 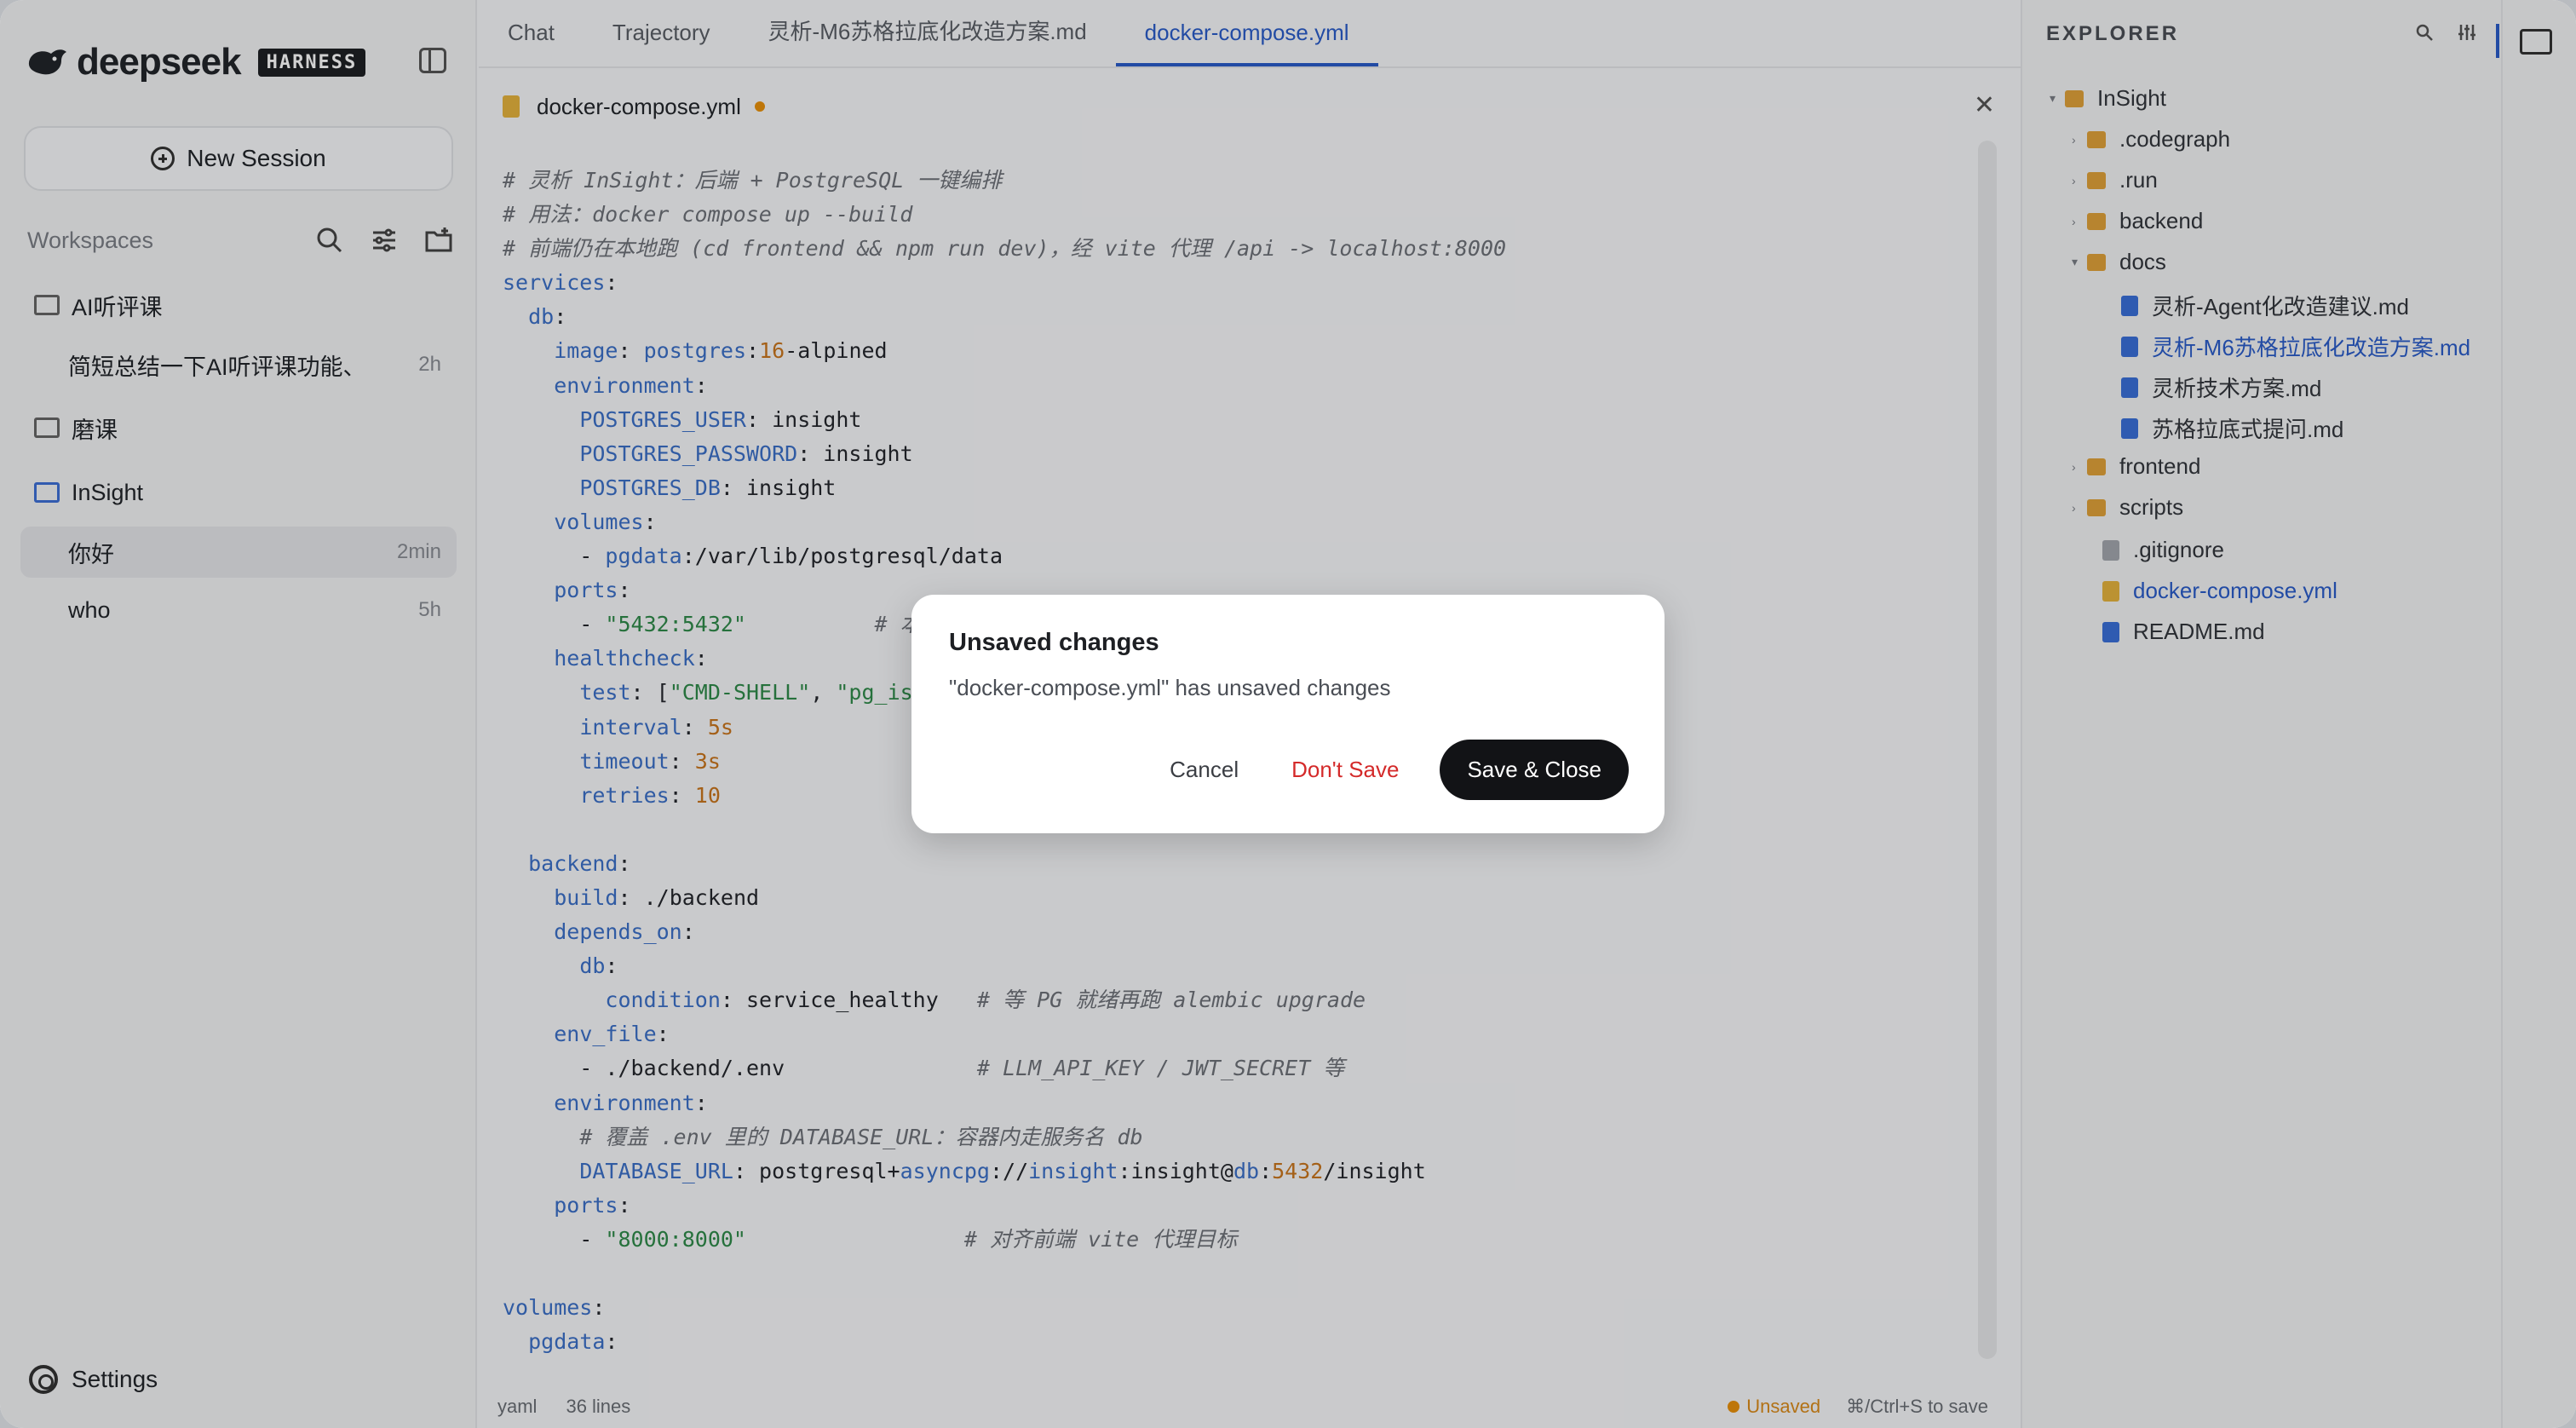 What do you see at coordinates (1535, 770) in the screenshot?
I see `save-and-close-button: Save & Close` at bounding box center [1535, 770].